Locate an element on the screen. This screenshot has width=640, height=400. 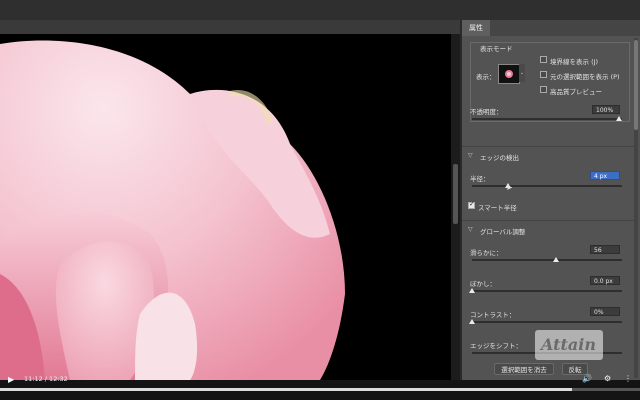
show-edge-checkbox is located at coordinates (543, 59).